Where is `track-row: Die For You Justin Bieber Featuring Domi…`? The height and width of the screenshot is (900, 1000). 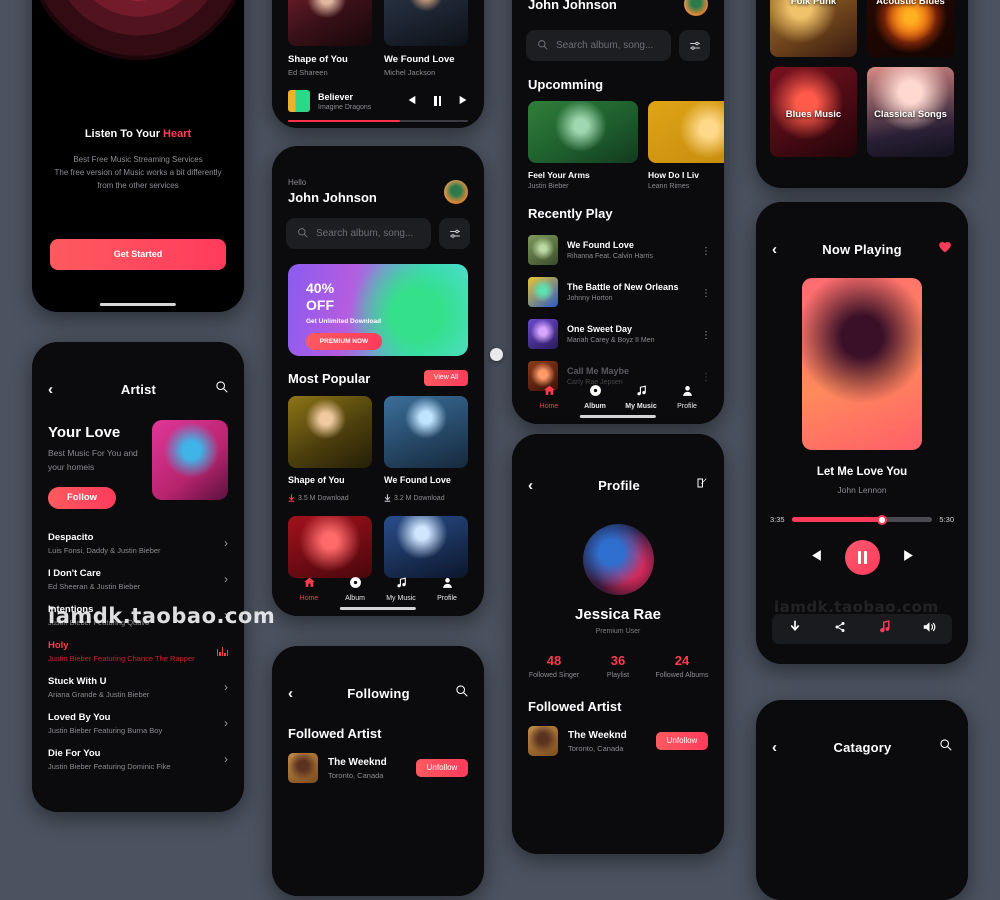
track-row: Die For You Justin Bieber Featuring Domi… is located at coordinates (138, 759).